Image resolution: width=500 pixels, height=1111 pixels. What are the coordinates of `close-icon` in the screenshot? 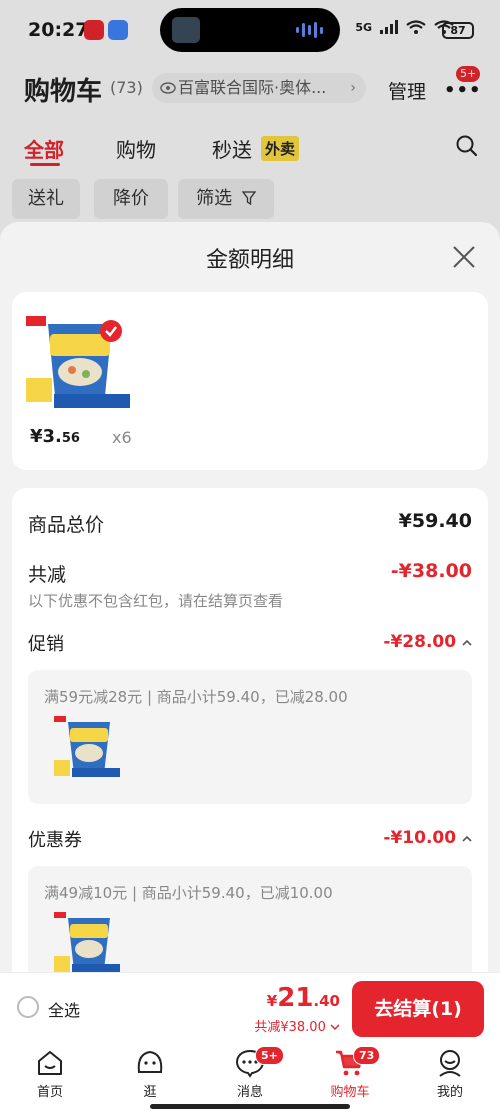 It's located at (464, 257).